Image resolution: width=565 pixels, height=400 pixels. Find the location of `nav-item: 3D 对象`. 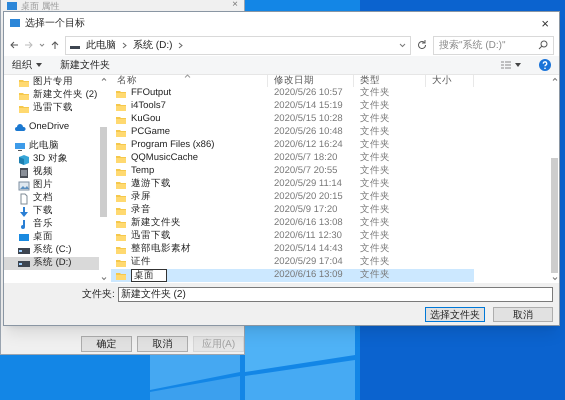

nav-item: 3D 对象 is located at coordinates (51, 159).